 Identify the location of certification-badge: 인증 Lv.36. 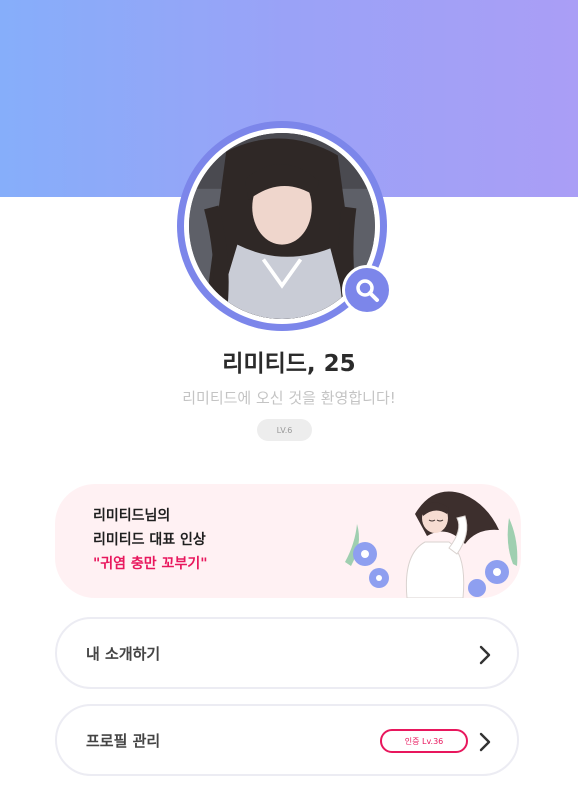
(424, 741).